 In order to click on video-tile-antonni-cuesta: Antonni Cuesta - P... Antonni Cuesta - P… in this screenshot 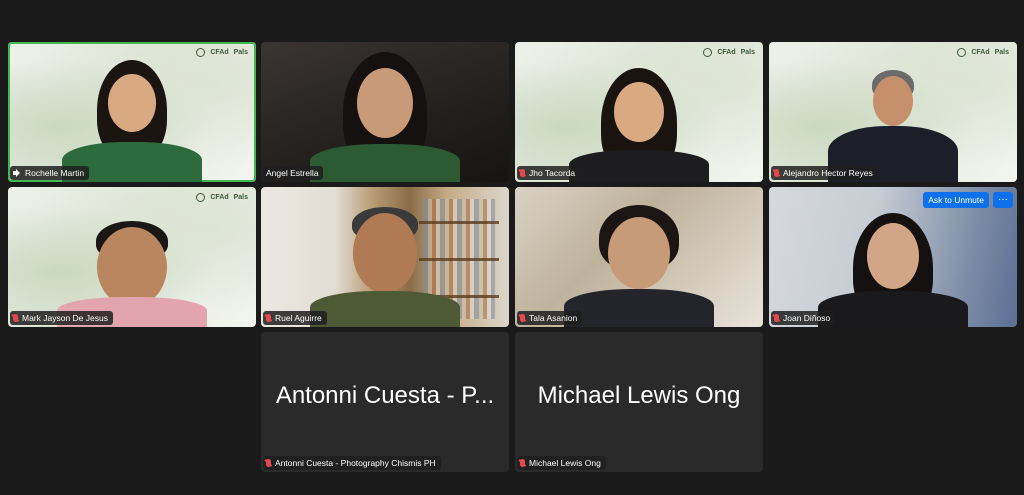, I will do `click(385, 402)`.